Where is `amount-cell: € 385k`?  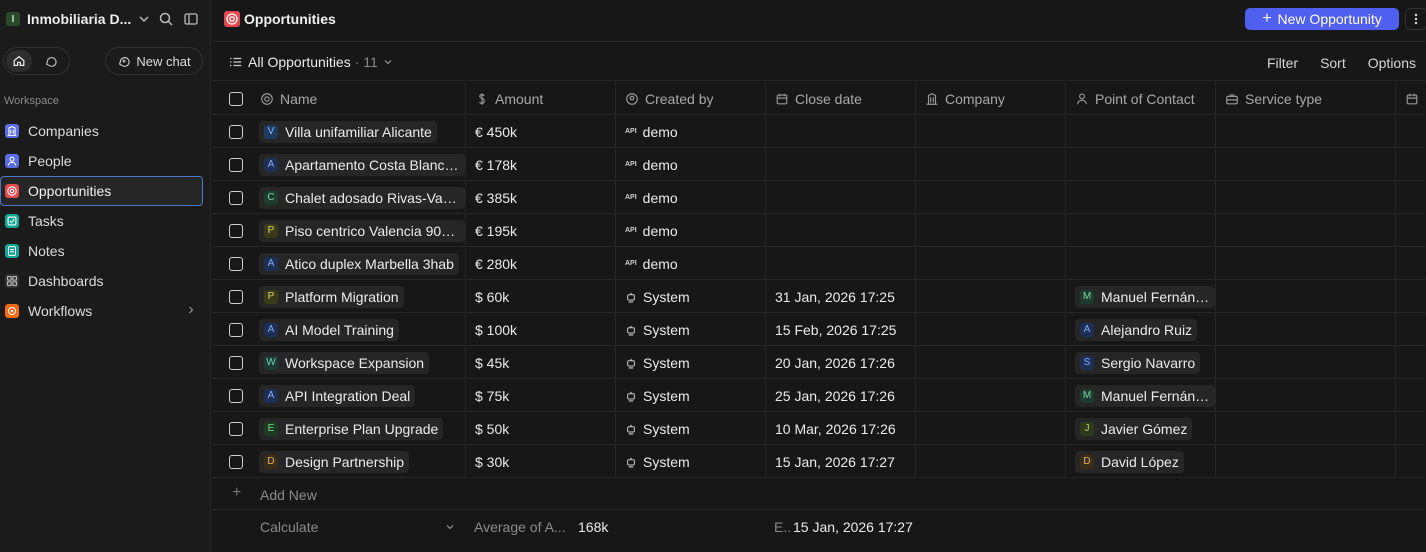 amount-cell: € 385k is located at coordinates (541, 197).